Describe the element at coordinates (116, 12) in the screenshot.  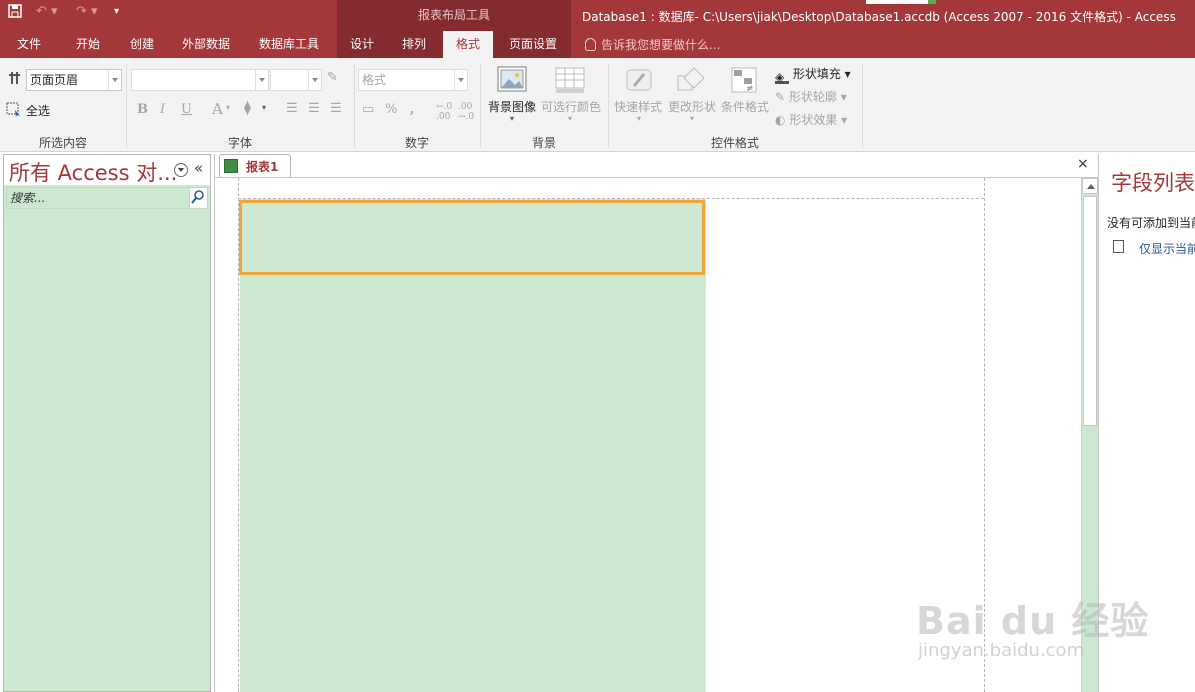
I see `customize-icon: ▾` at that location.